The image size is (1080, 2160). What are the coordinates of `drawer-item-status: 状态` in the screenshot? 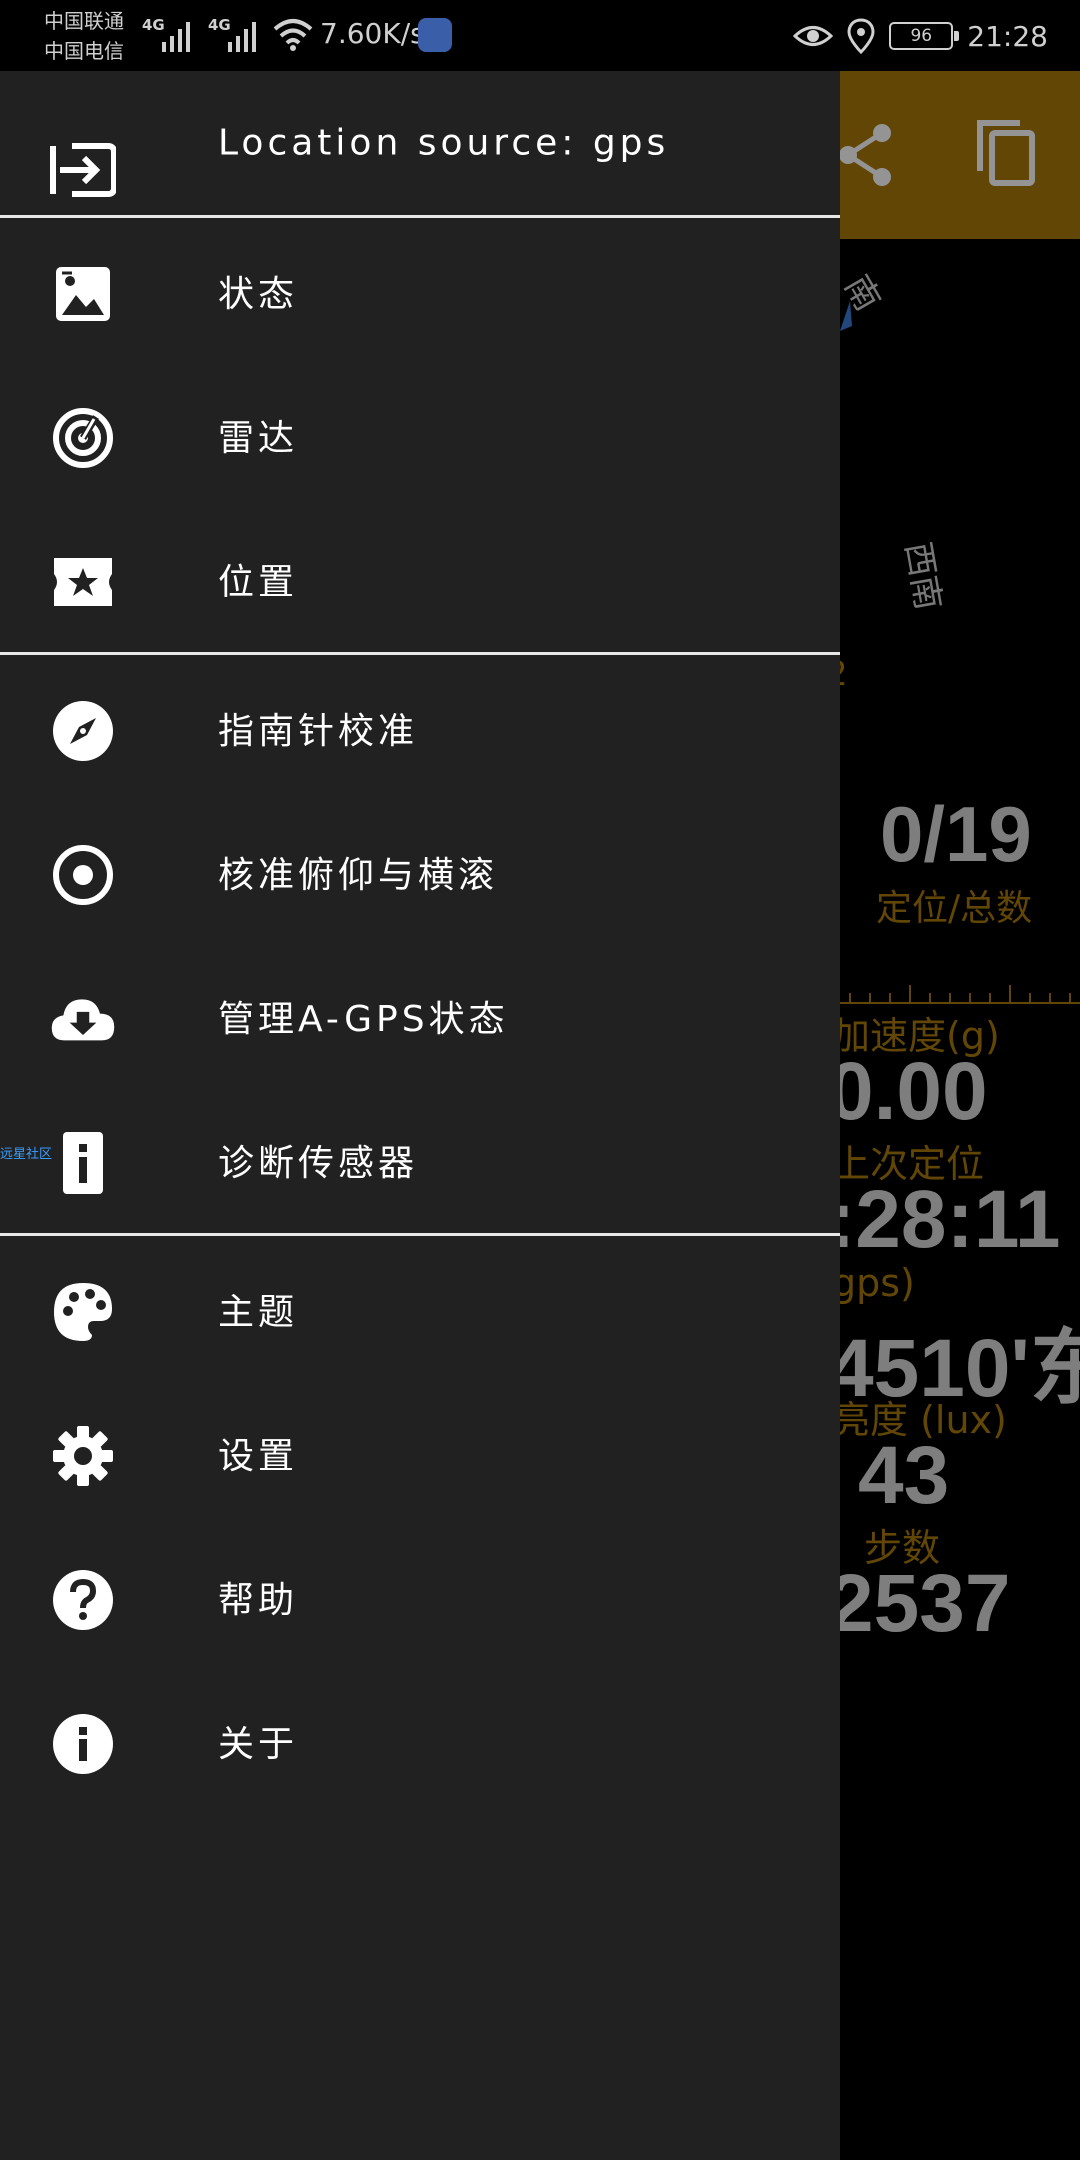 It's located at (420, 291).